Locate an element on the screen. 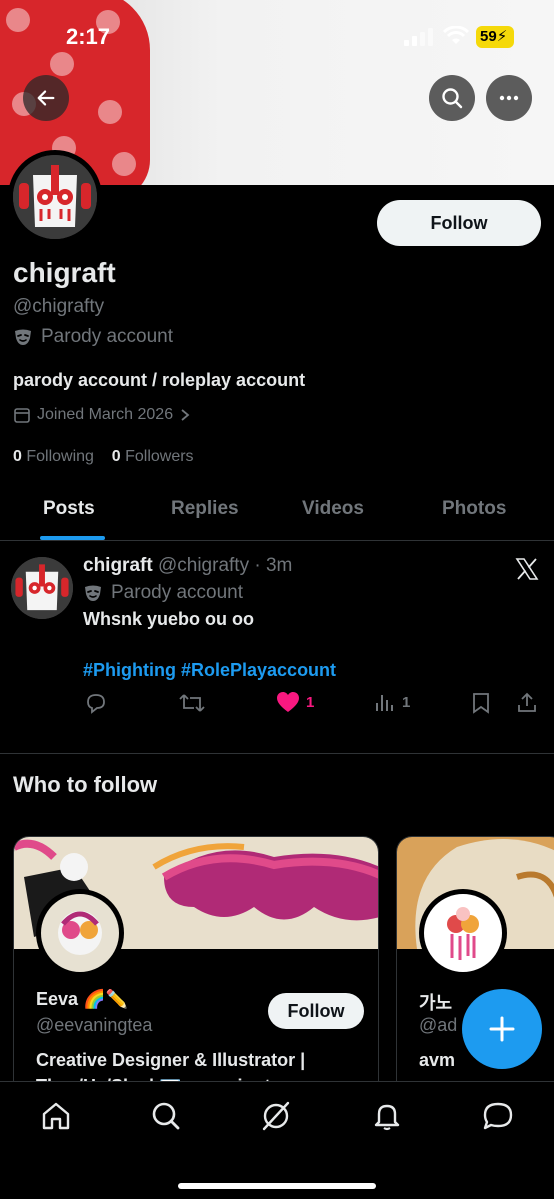 This screenshot has width=554, height=1199. compose-button is located at coordinates (502, 1029).